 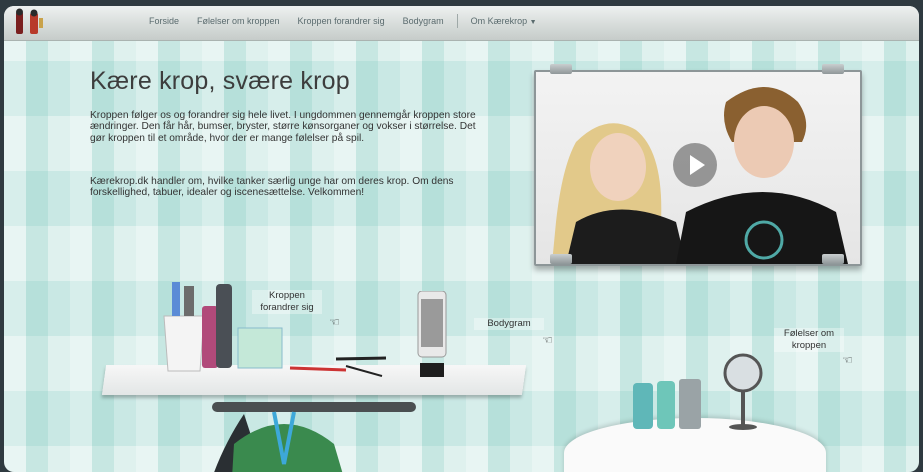 I want to click on video-player, so click(x=698, y=168).